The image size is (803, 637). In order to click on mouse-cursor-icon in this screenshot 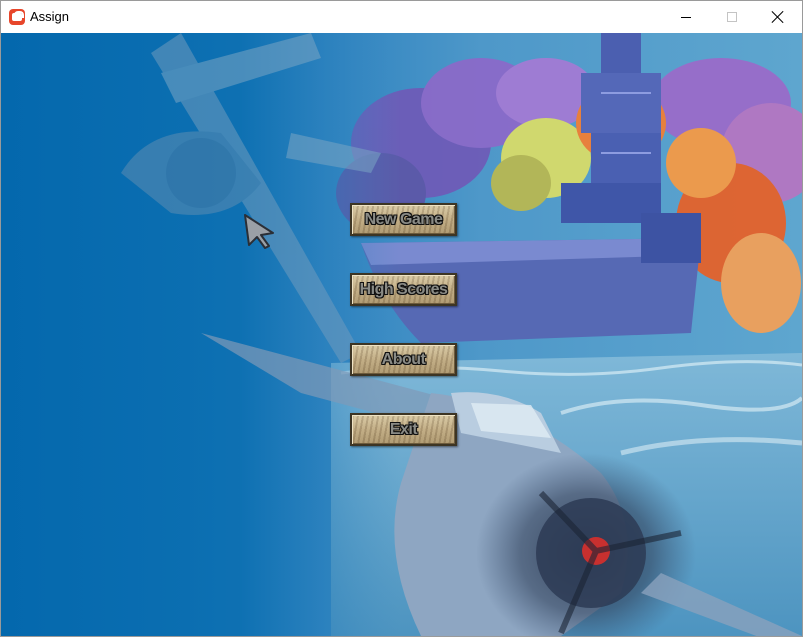, I will do `click(259, 231)`.